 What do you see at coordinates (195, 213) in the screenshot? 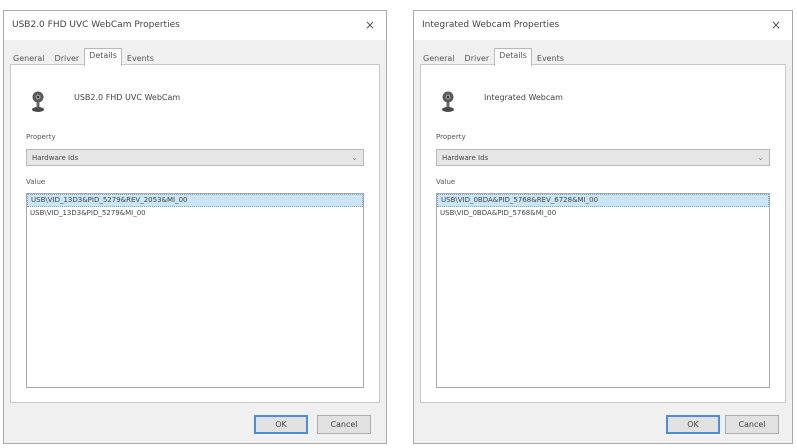
I see `list-item: USB\VID_13D3&PID_5279&MI_00` at bounding box center [195, 213].